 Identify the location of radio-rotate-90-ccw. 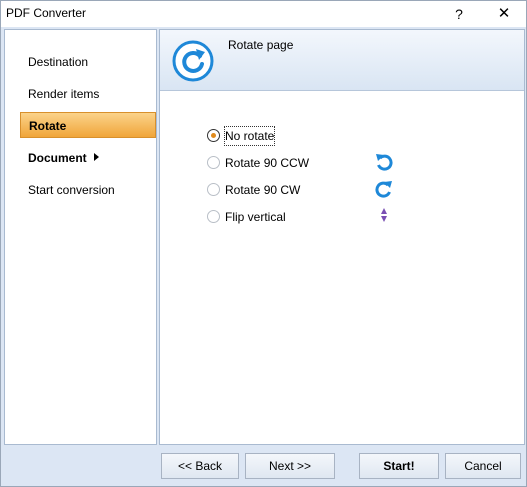
(213, 162).